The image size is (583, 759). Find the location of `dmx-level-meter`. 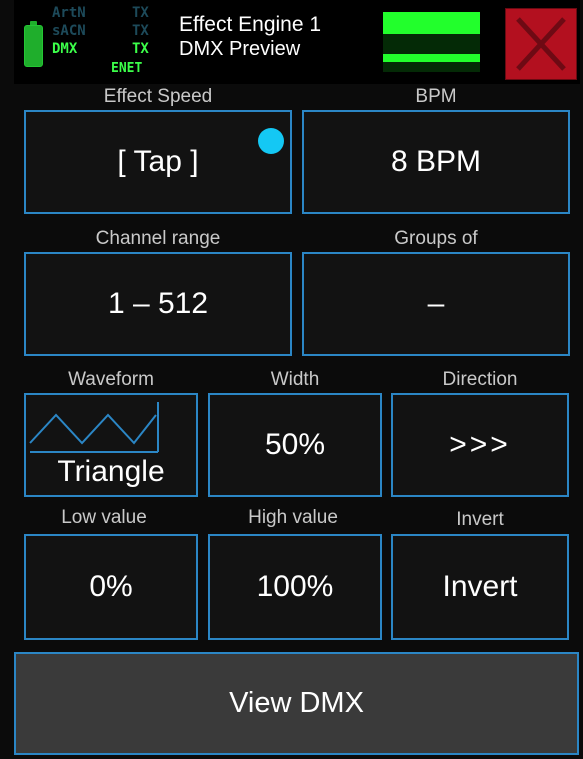

dmx-level-meter is located at coordinates (431, 42).